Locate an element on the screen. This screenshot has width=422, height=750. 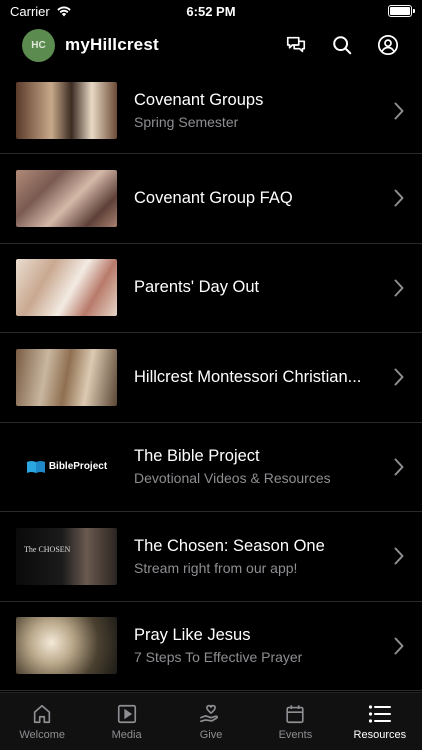
chat-icon is located at coordinates (296, 45).